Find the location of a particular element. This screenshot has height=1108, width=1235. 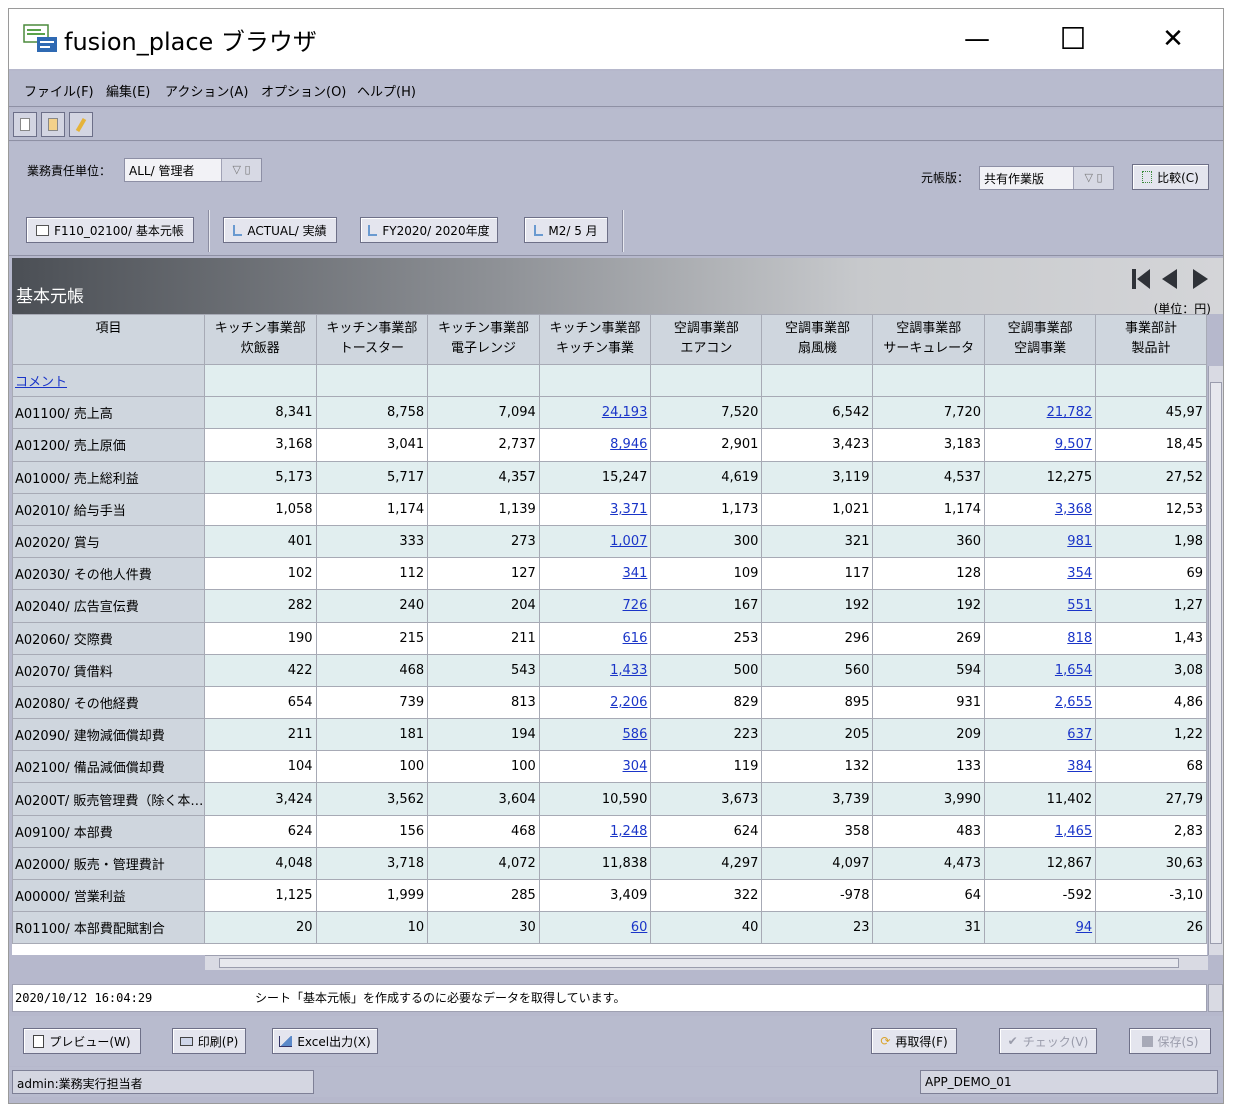

data-cell: 10,590 is located at coordinates (595, 799).